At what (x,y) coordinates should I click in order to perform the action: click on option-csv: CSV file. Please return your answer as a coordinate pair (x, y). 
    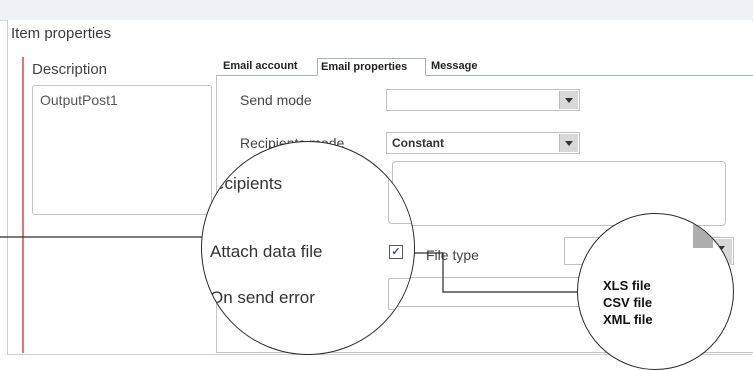
    Looking at the image, I should click on (628, 302).